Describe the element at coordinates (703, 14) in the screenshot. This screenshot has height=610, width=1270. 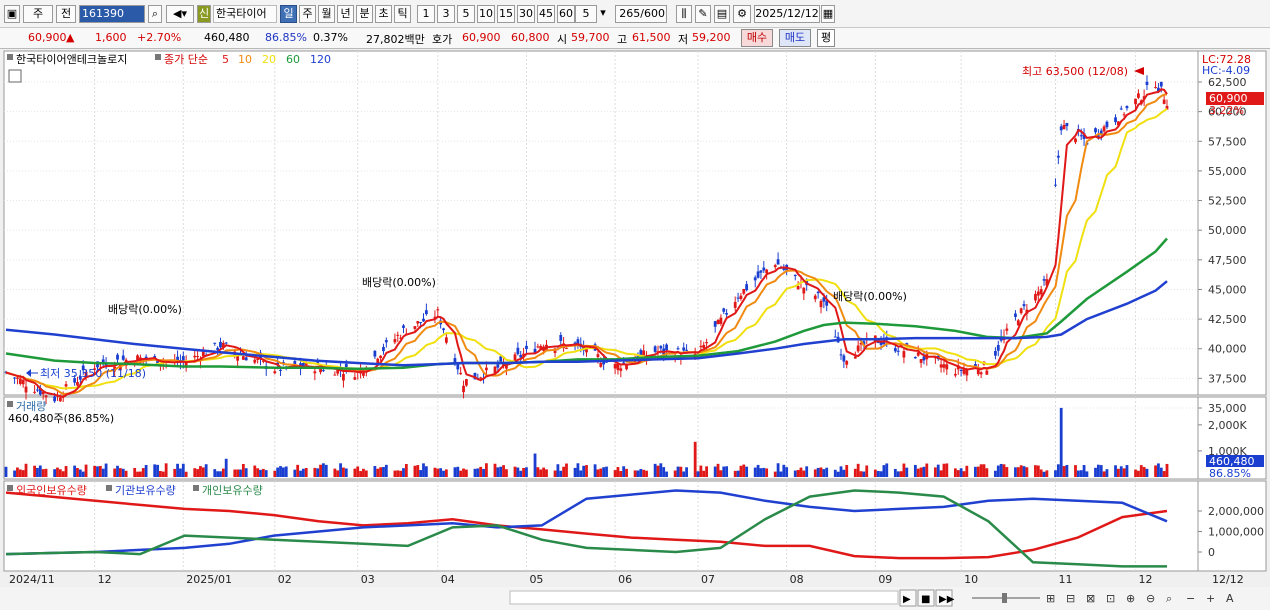
I see `draw-tool-icon: ✎` at that location.